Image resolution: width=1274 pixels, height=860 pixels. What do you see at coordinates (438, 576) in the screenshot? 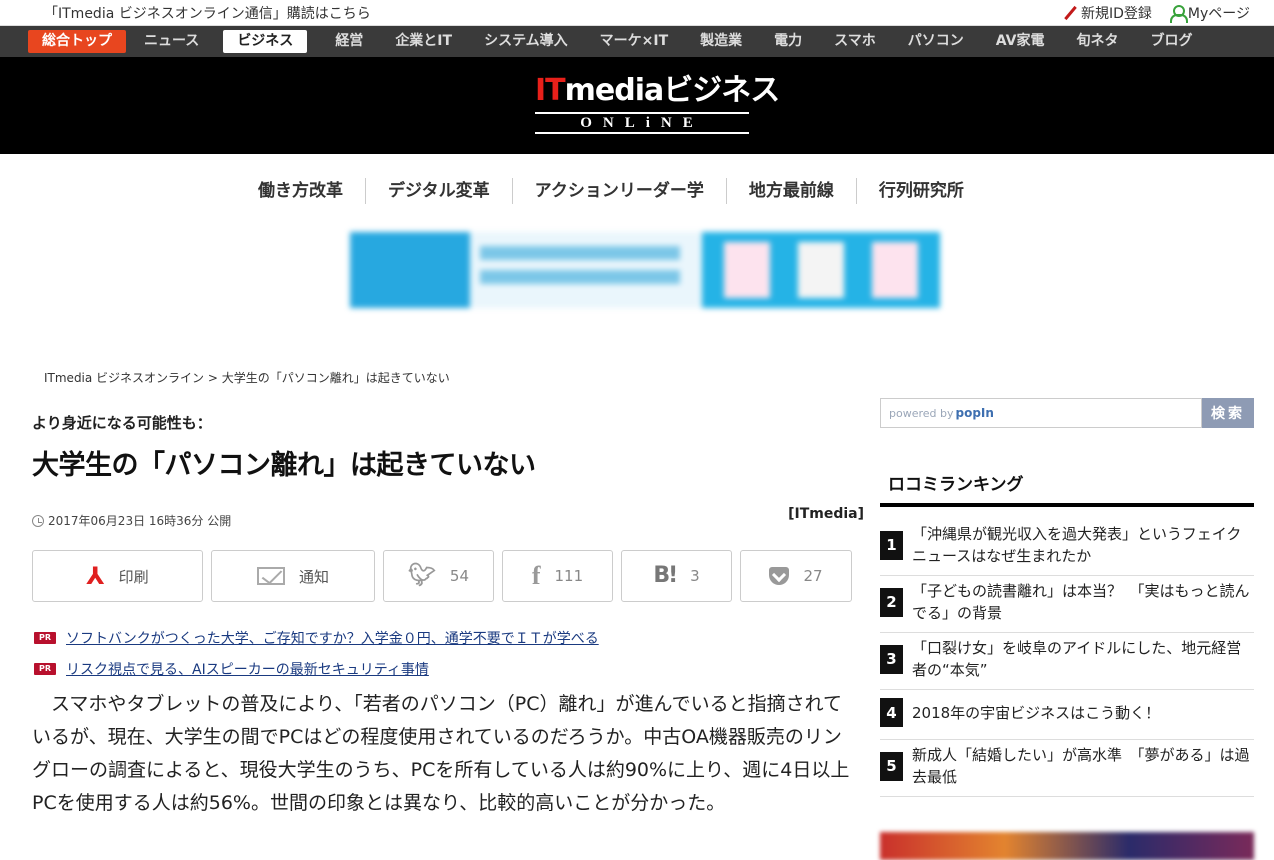
I see `twitter-share-button: 🐦︎ 54` at bounding box center [438, 576].